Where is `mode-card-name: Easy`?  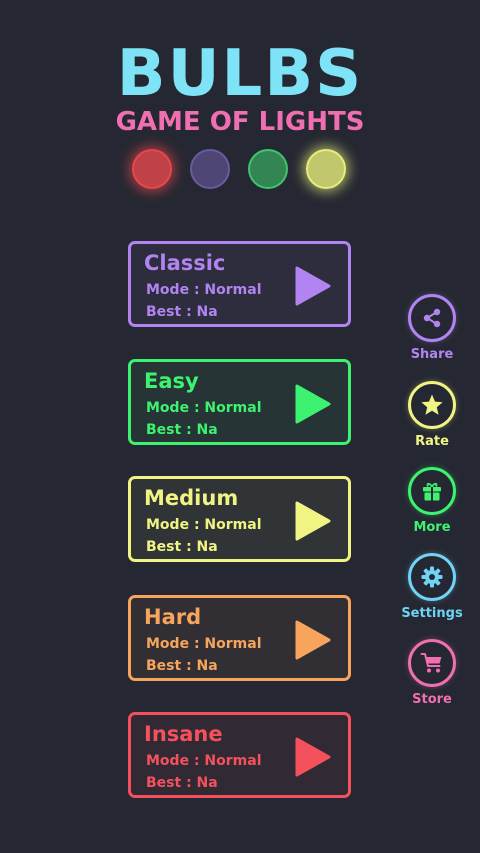
mode-card-name: Easy is located at coordinates (171, 381).